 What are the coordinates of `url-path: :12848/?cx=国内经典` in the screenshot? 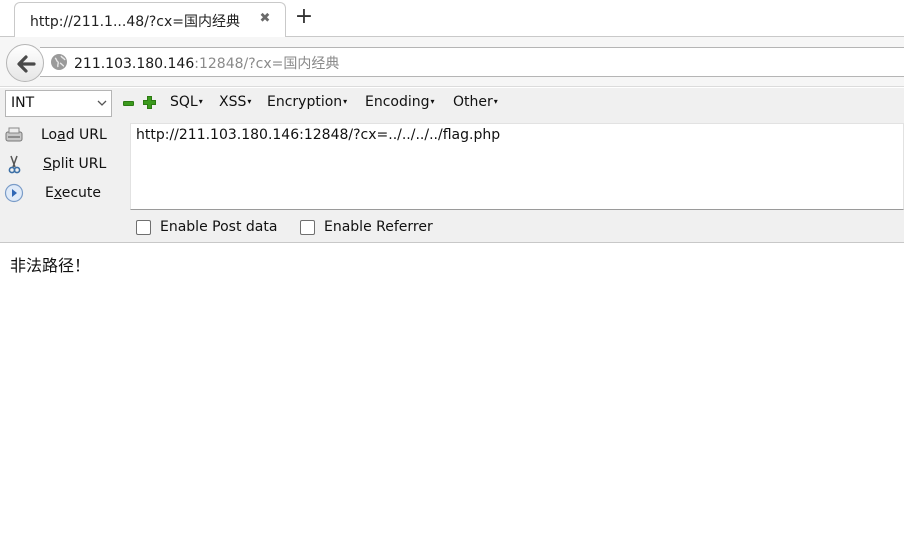 It's located at (267, 64).